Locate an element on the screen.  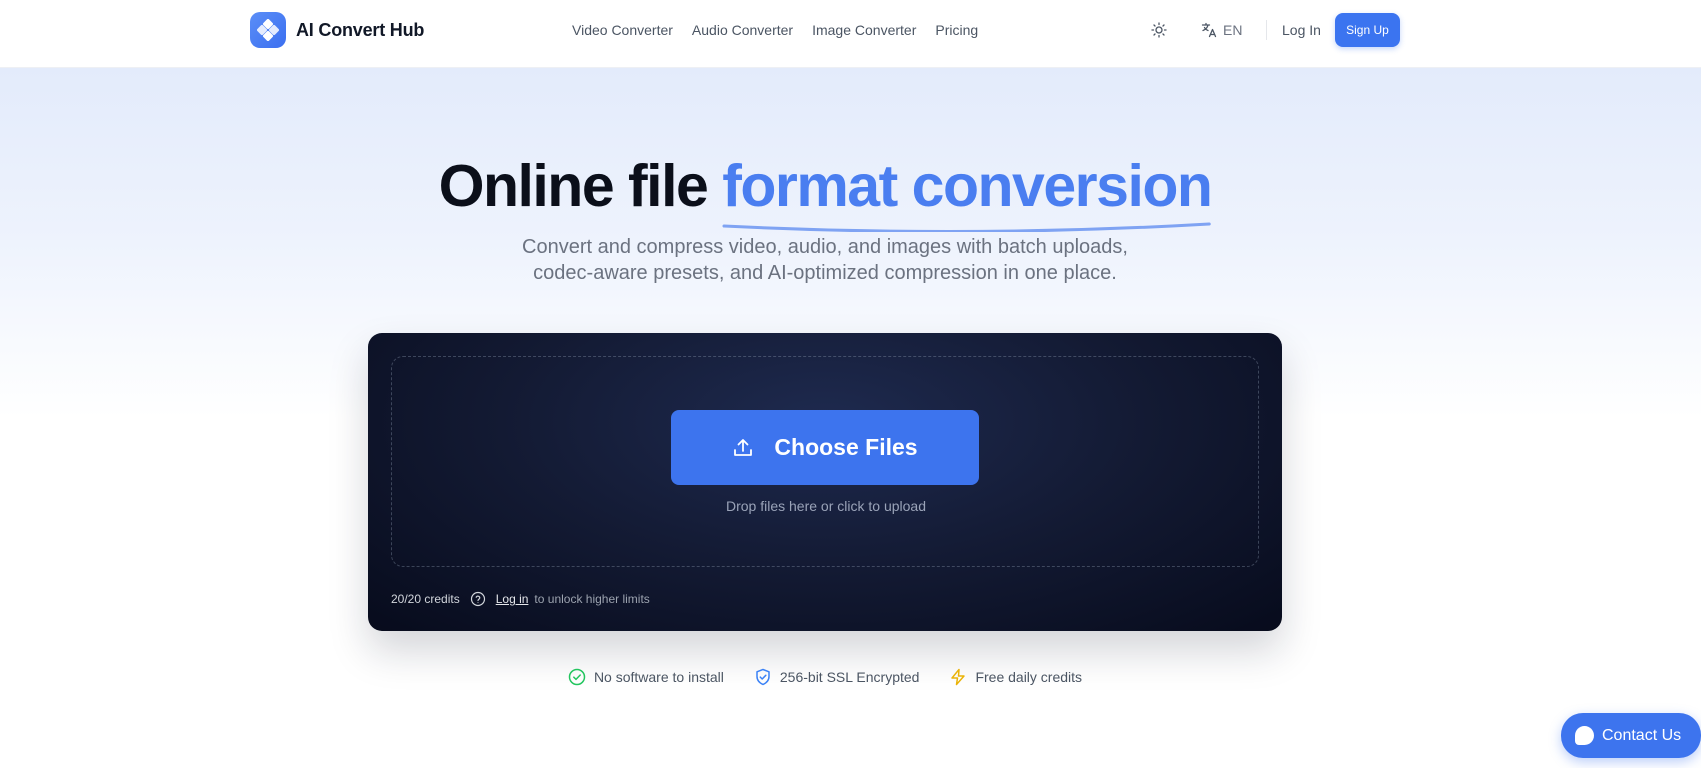
feature-label: No software to install is located at coordinates (658, 677).